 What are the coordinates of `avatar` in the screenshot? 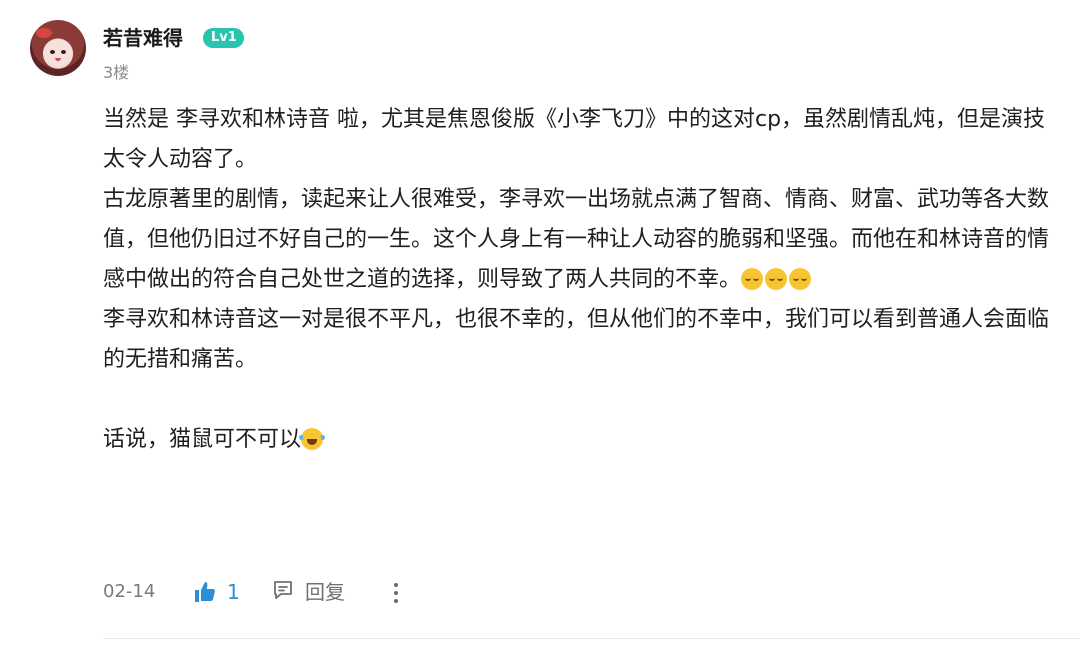 It's located at (58, 48).